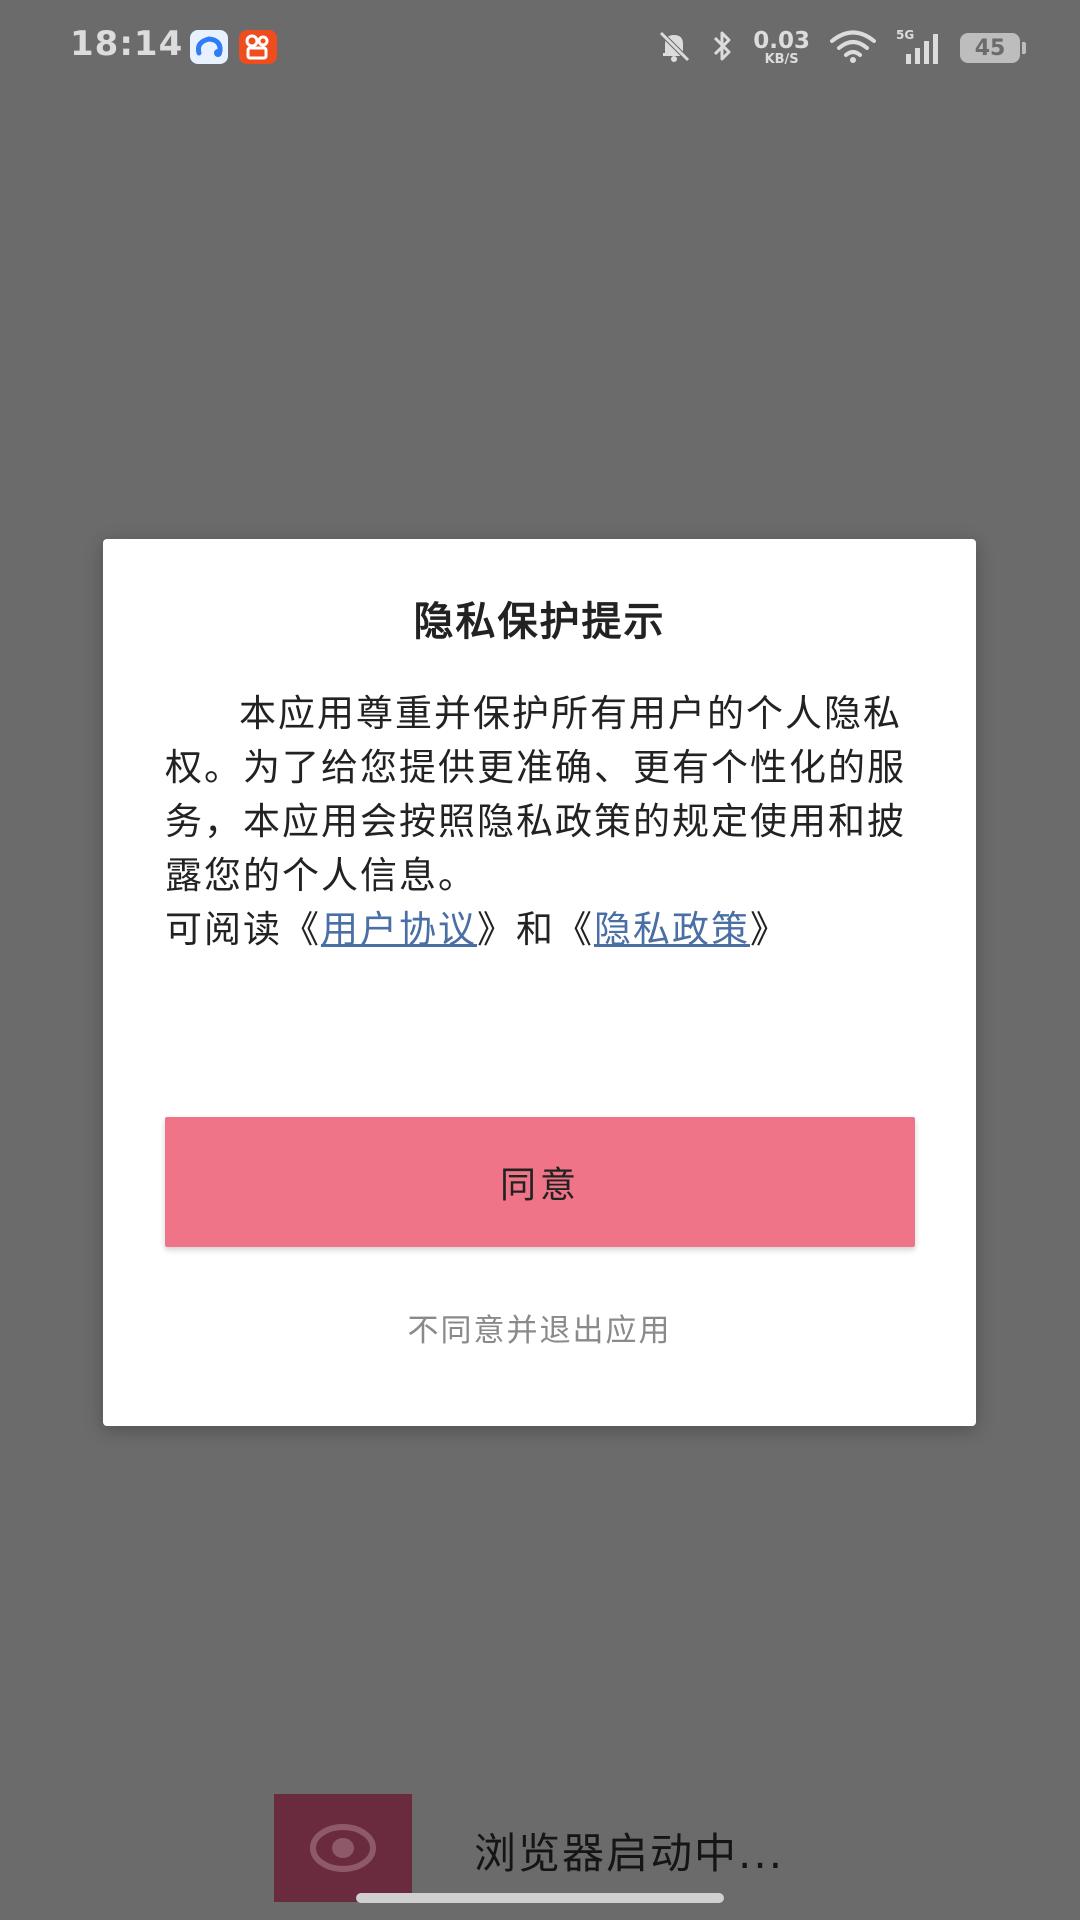 The height and width of the screenshot is (1920, 1080). What do you see at coordinates (258, 47) in the screenshot?
I see `kuaishou-app-icon` at bounding box center [258, 47].